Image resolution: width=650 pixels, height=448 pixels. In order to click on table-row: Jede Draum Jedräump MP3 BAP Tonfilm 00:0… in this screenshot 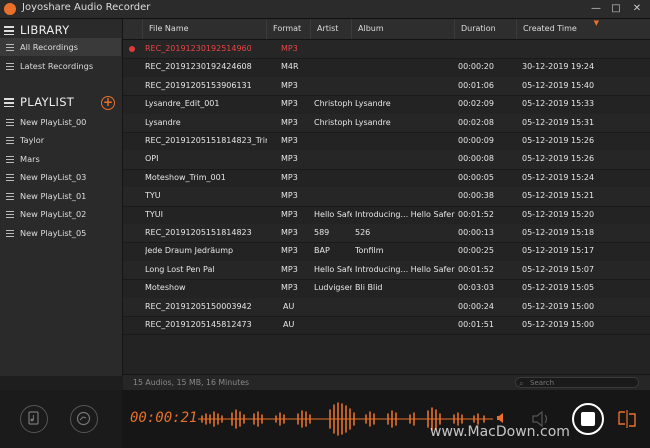, I will do `click(386, 252)`.